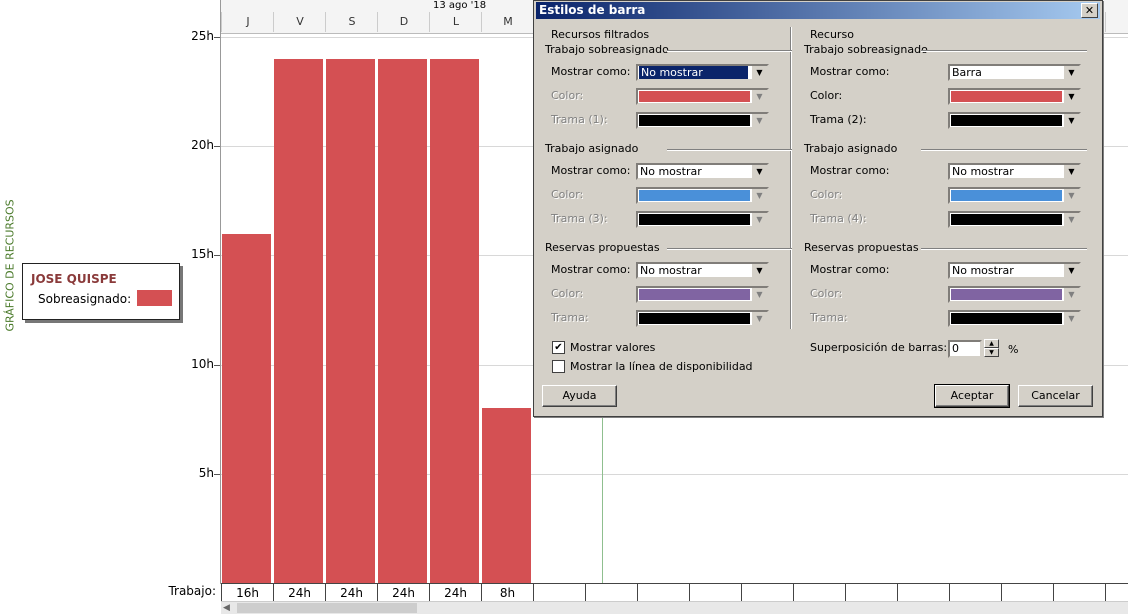 The image size is (1128, 614). I want to click on show-as-value: Barra, so click(967, 72).